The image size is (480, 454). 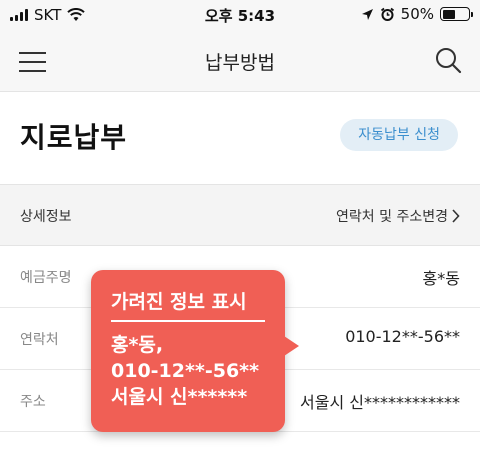 I want to click on callout-line-phone: 010-12**-56**, so click(x=185, y=371).